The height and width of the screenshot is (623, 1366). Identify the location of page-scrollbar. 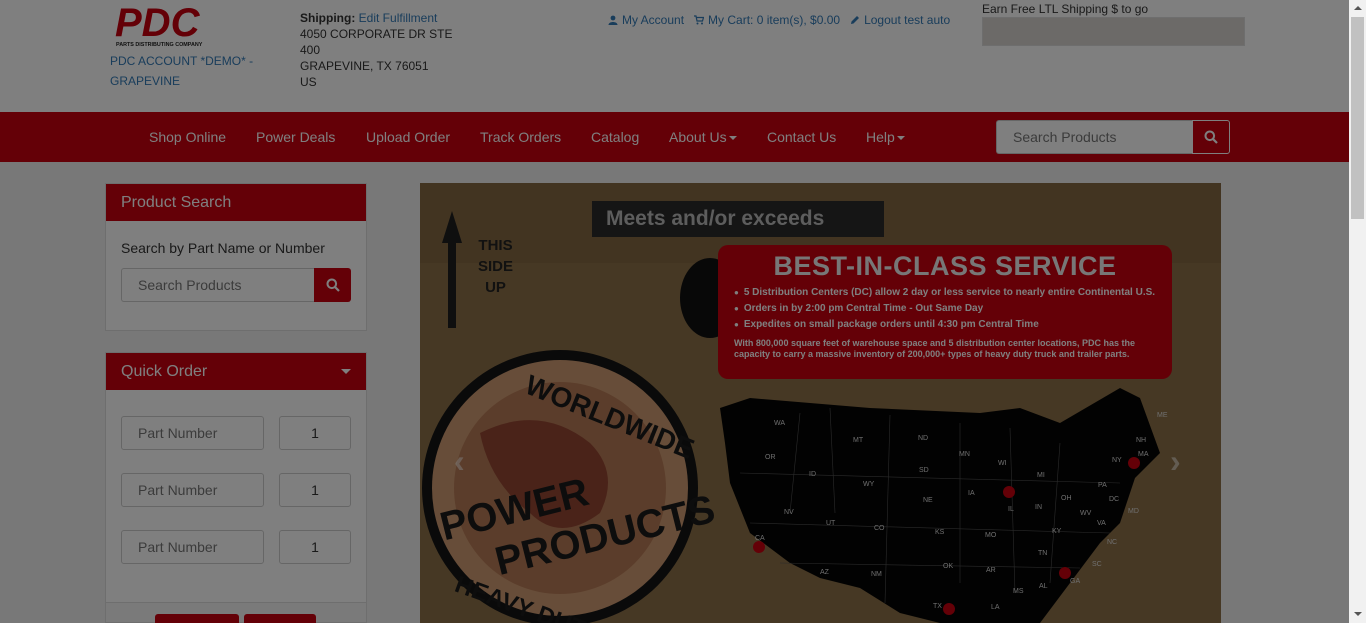
(1357, 311).